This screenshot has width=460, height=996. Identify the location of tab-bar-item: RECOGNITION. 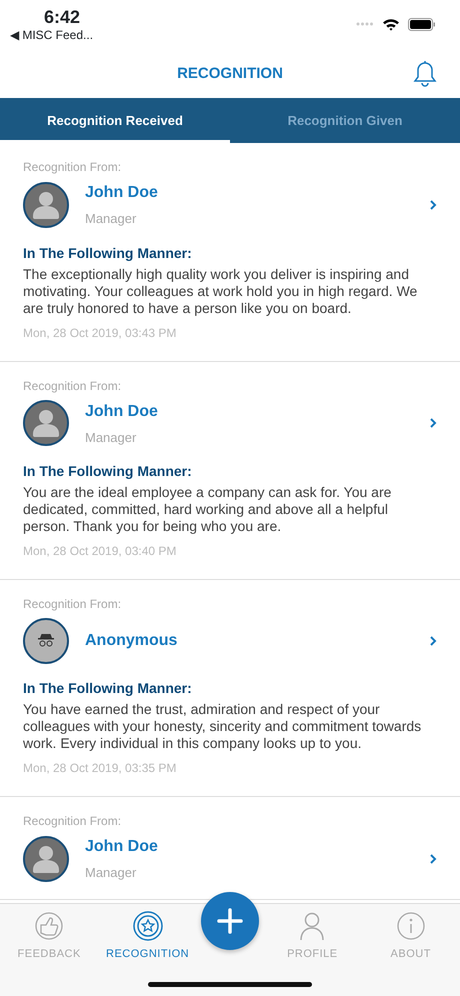
(147, 936).